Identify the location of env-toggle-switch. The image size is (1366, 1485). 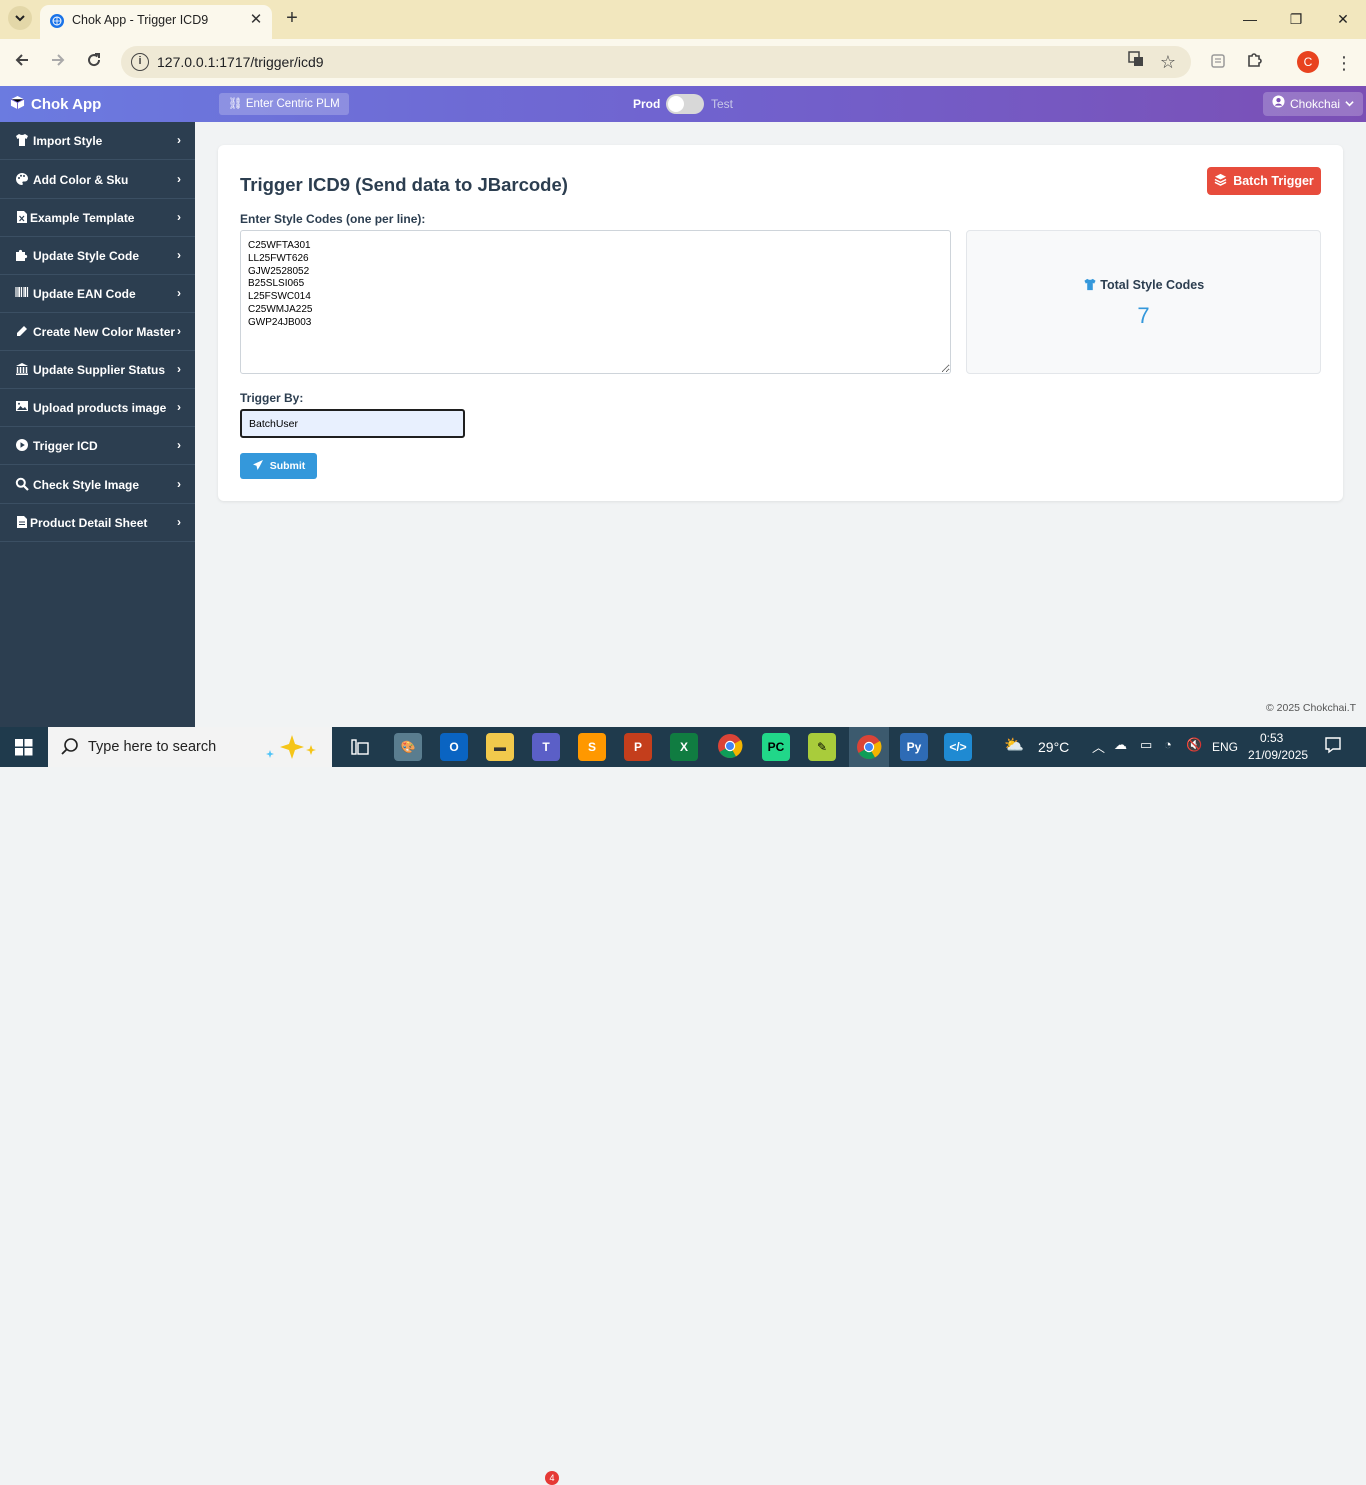
(685, 104).